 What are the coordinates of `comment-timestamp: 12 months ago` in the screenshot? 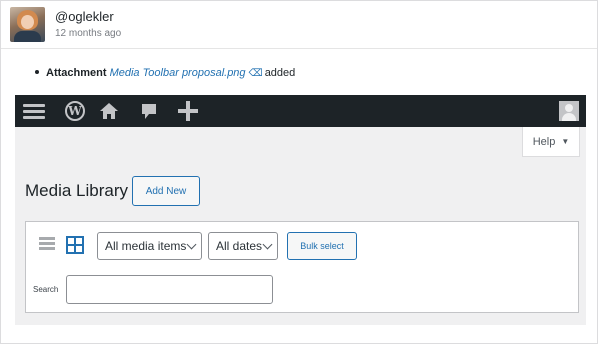 It's located at (88, 33).